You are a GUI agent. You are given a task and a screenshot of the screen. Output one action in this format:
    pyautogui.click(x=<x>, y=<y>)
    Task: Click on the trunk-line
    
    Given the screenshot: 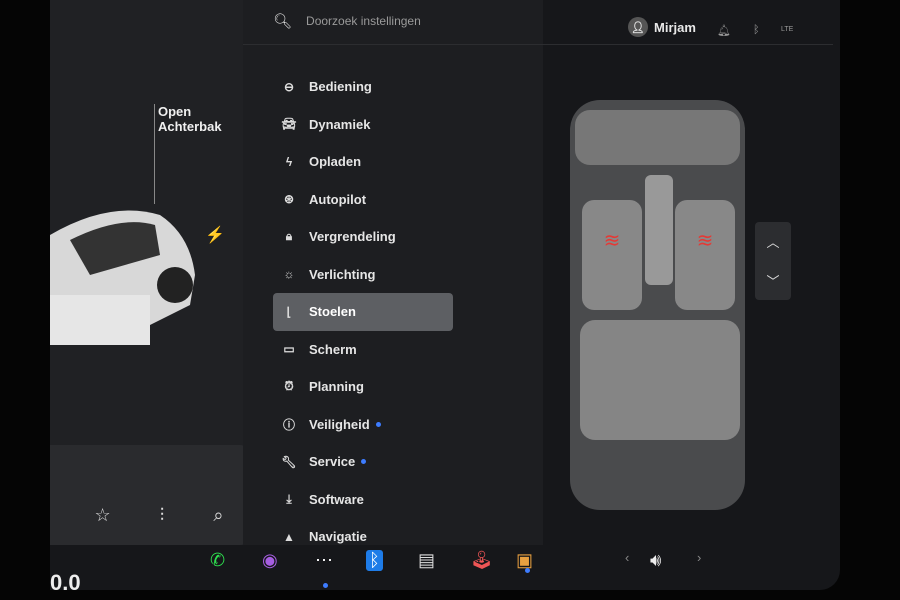 What is the action you would take?
    pyautogui.click(x=154, y=154)
    